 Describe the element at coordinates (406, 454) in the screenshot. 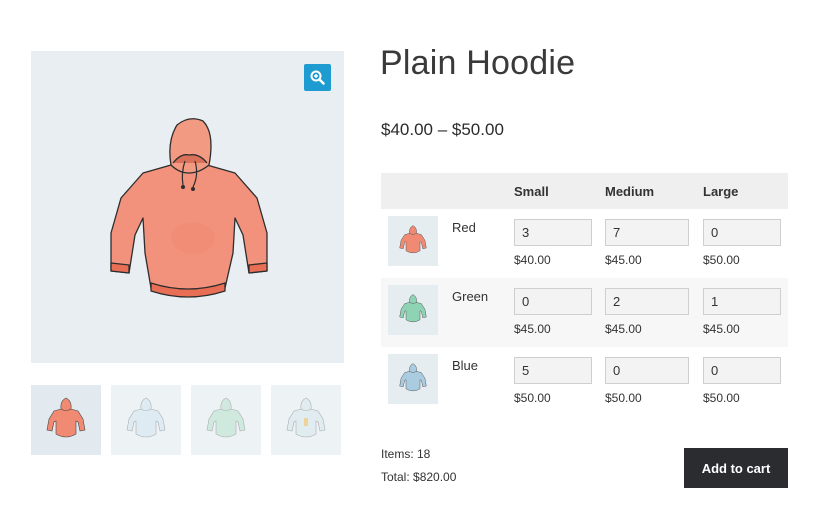

I see `items-count: Items: 18` at that location.